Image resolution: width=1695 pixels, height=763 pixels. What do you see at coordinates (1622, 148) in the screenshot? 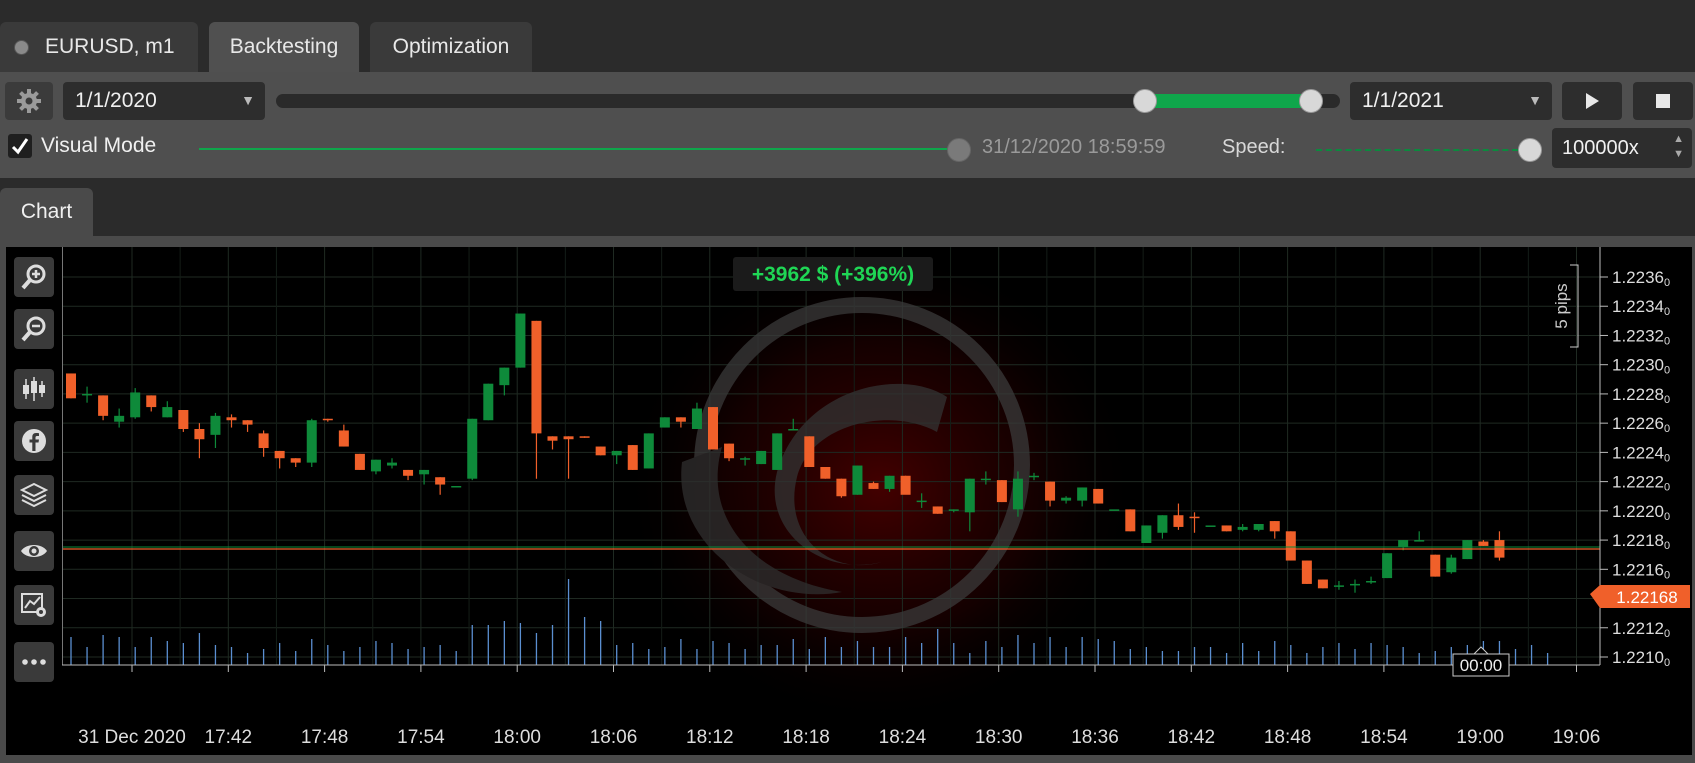
I see `speed-input: 100000x ▲ ▼` at bounding box center [1622, 148].